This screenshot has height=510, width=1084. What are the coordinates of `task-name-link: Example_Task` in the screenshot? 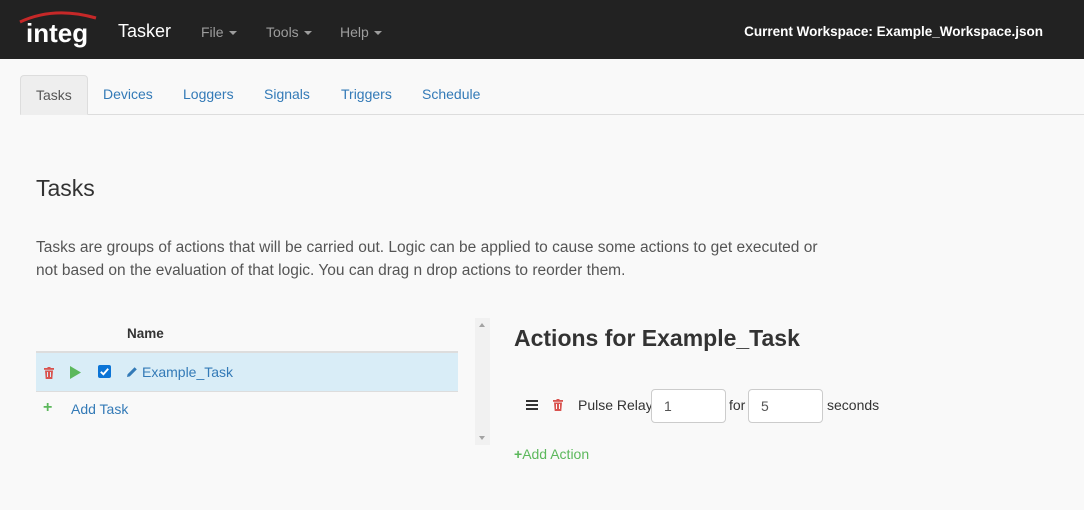 It's located at (187, 372).